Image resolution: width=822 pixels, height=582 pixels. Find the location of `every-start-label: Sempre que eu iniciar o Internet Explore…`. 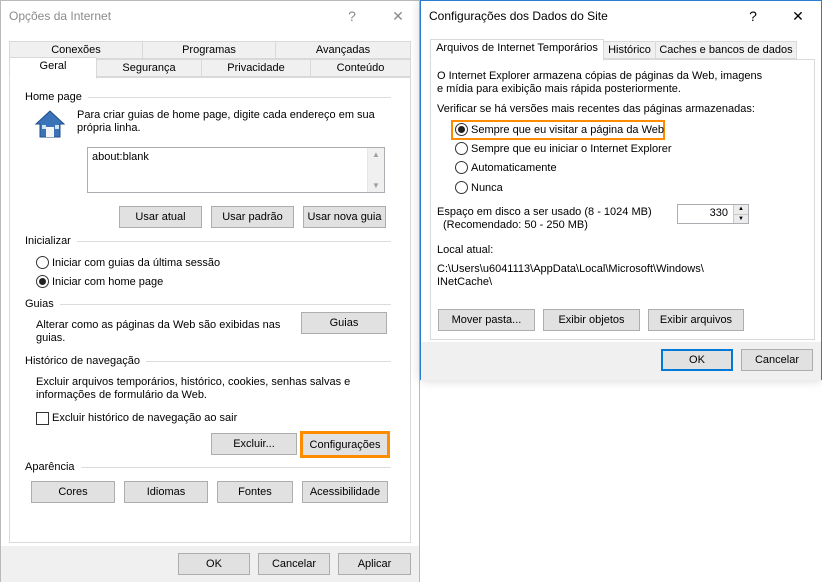

every-start-label: Sempre que eu iniciar o Internet Explore… is located at coordinates (571, 149).